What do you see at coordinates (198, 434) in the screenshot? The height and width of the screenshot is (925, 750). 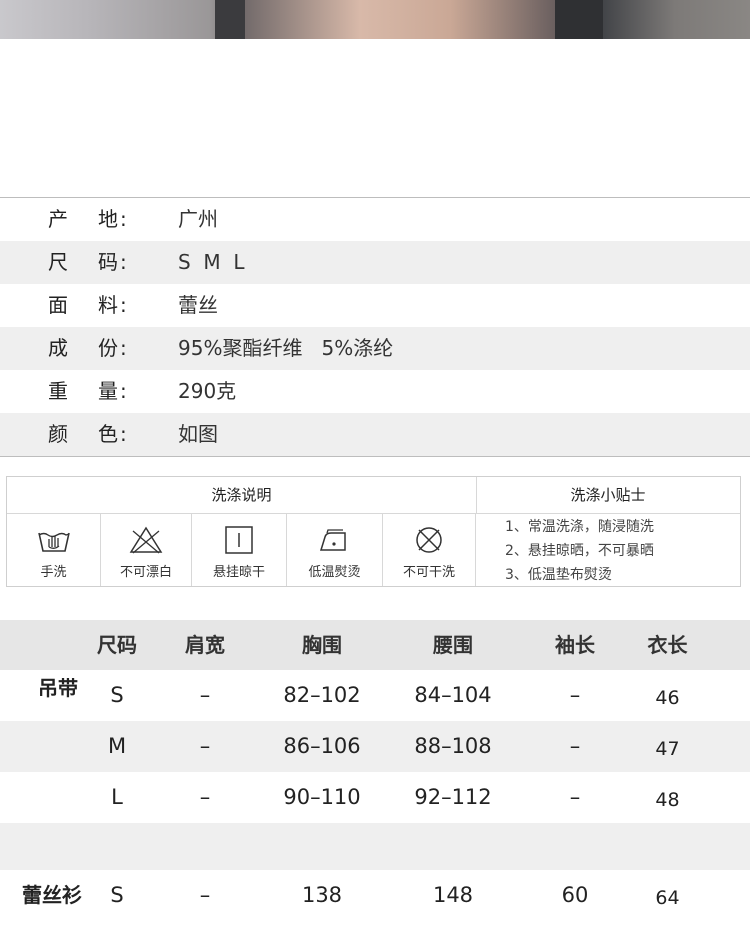 I see `spec-value: 如图` at bounding box center [198, 434].